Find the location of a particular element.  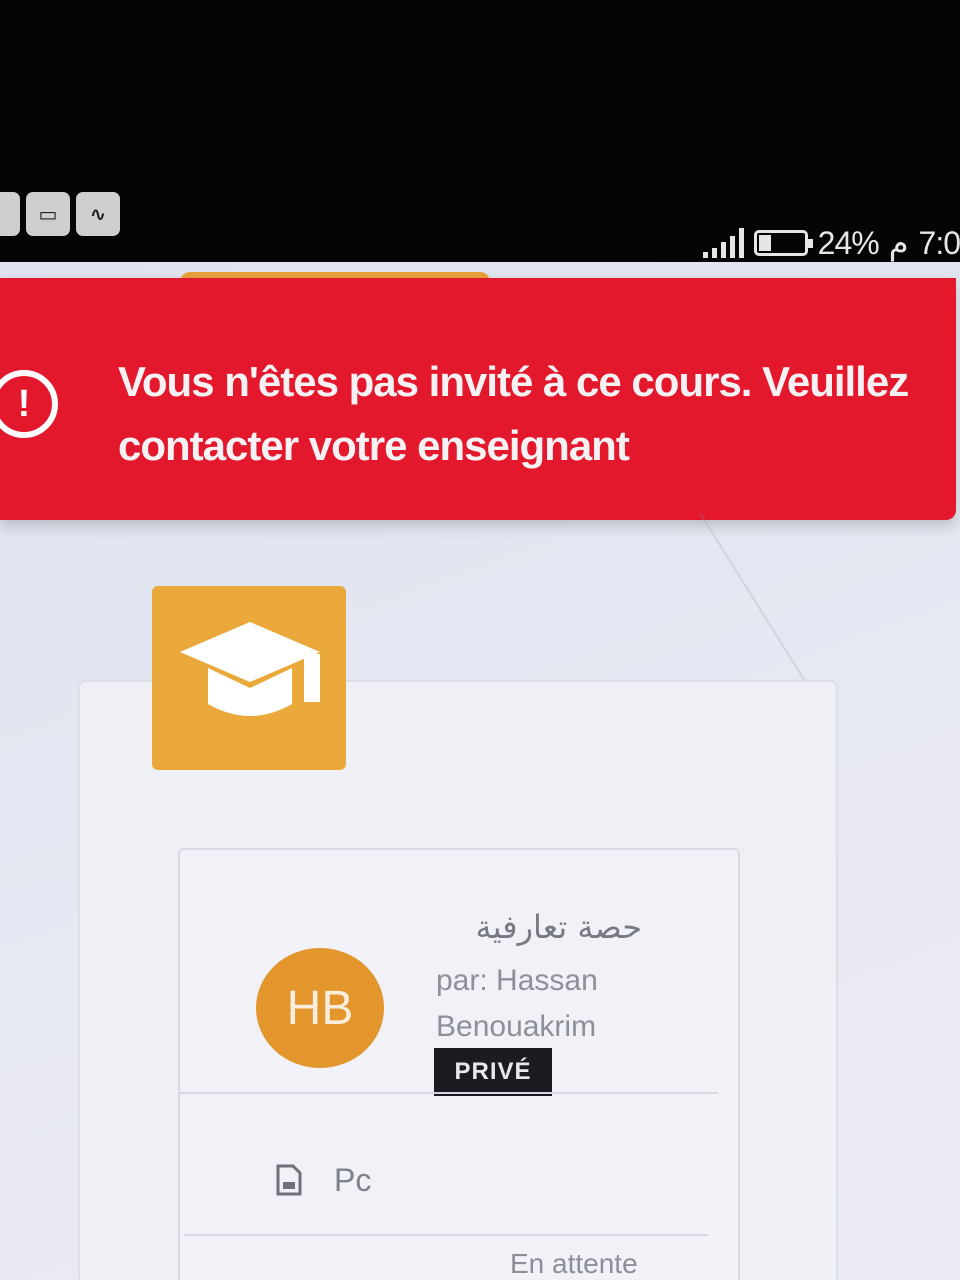

course-author: par: Hassan Benouakrim is located at coordinates (517, 1003).